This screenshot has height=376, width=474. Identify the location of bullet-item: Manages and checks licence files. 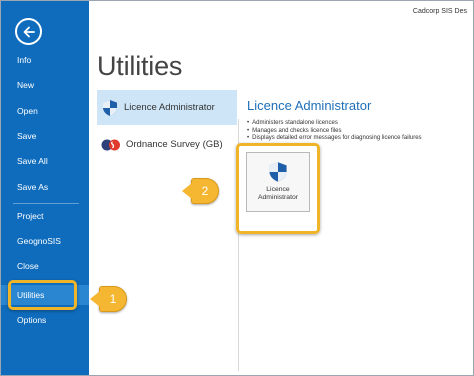
(334, 132).